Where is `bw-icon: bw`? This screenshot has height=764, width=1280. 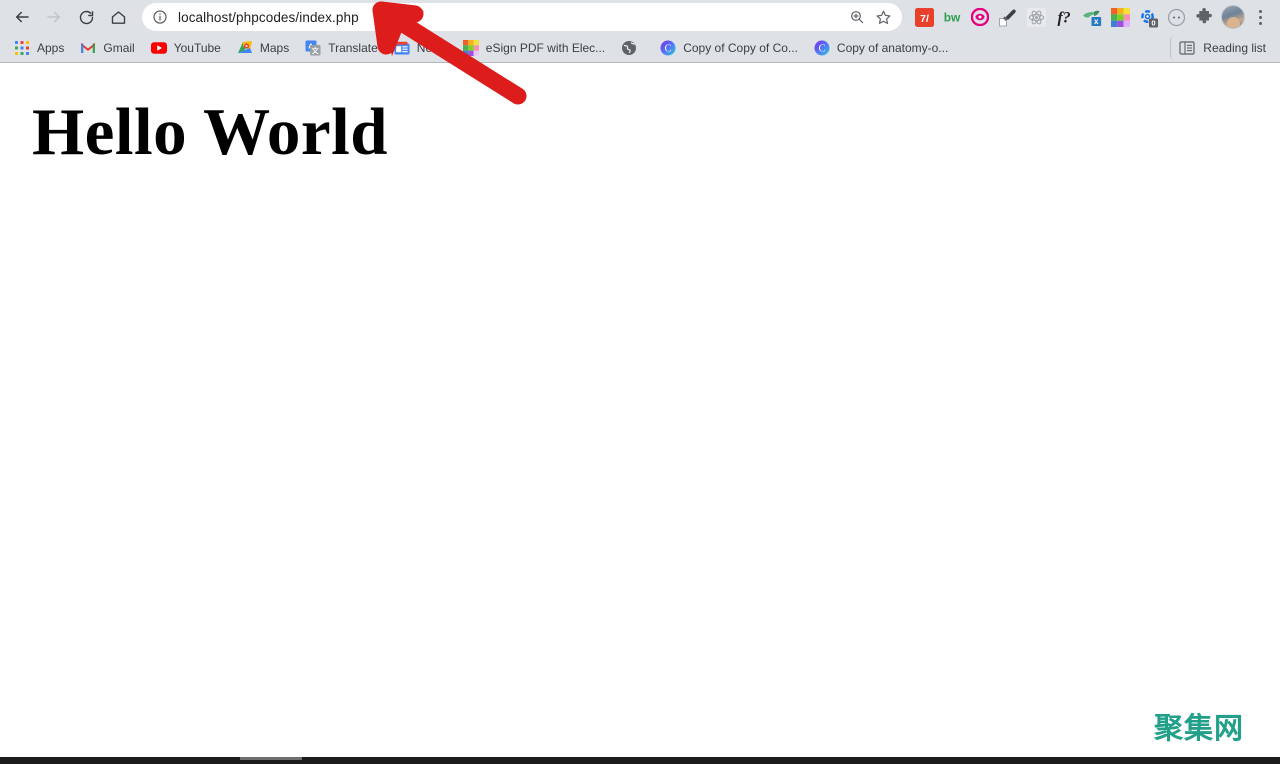 bw-icon: bw is located at coordinates (952, 18).